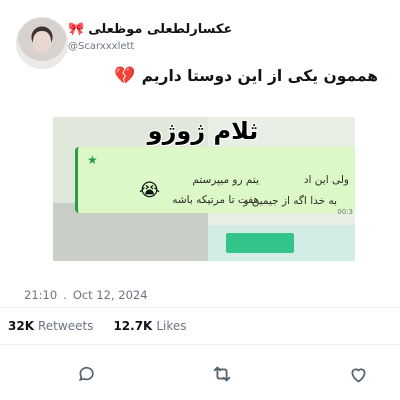  I want to click on engagement-stats: 32K Retweets 12.7K Likes, so click(97, 326).